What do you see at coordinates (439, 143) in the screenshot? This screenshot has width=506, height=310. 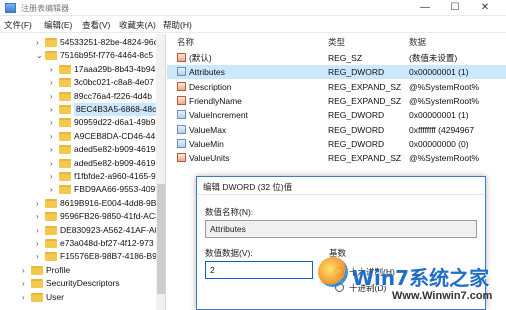 I see `value-data: 0x00000000 (0)` at bounding box center [439, 143].